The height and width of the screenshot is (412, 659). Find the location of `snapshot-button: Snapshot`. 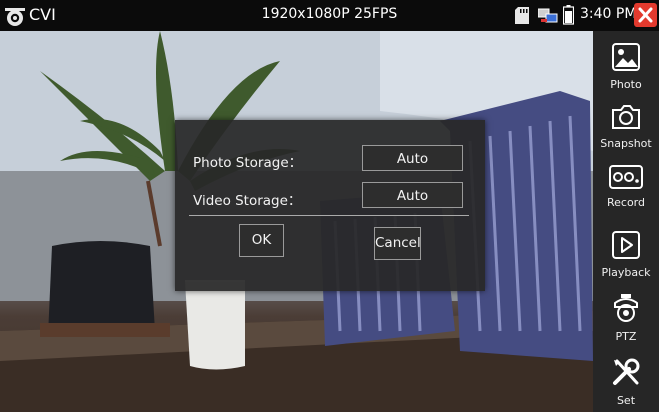

snapshot-button: Snapshot is located at coordinates (626, 121).